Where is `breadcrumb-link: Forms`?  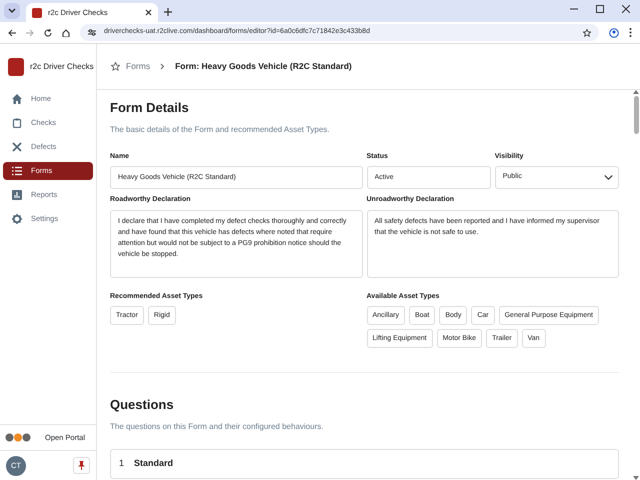
breadcrumb-link: Forms is located at coordinates (138, 66).